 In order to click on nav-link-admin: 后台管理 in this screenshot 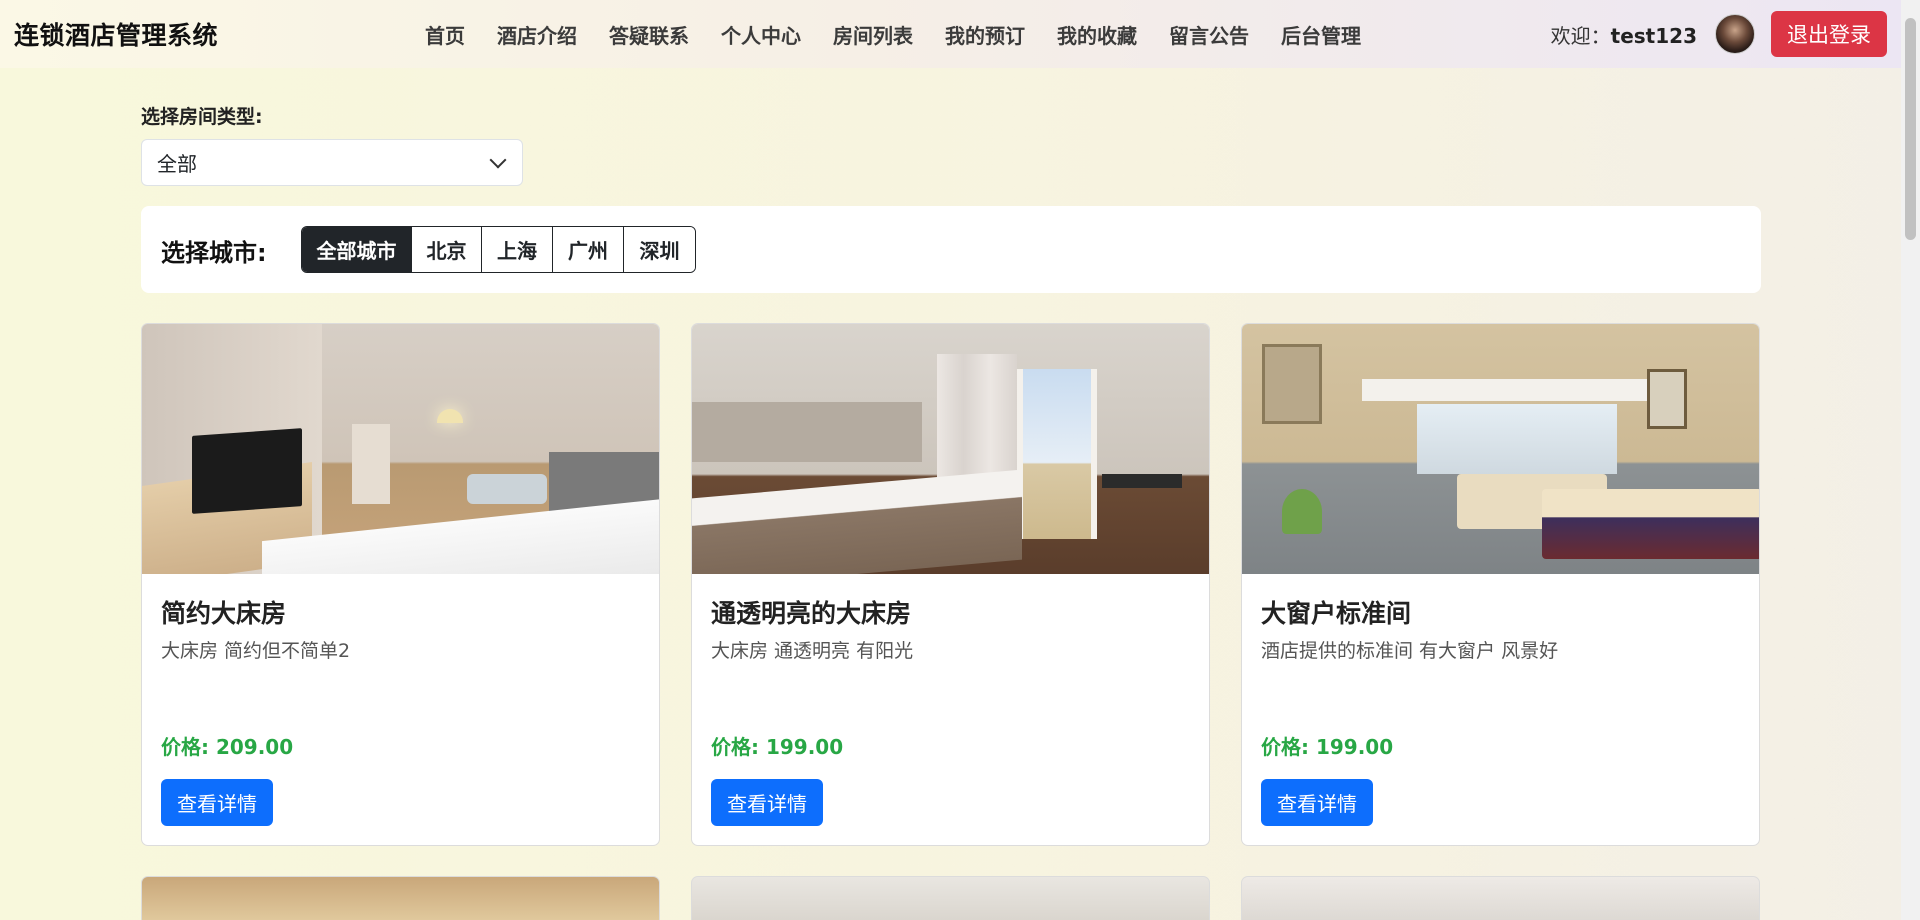, I will do `click(1321, 34)`.